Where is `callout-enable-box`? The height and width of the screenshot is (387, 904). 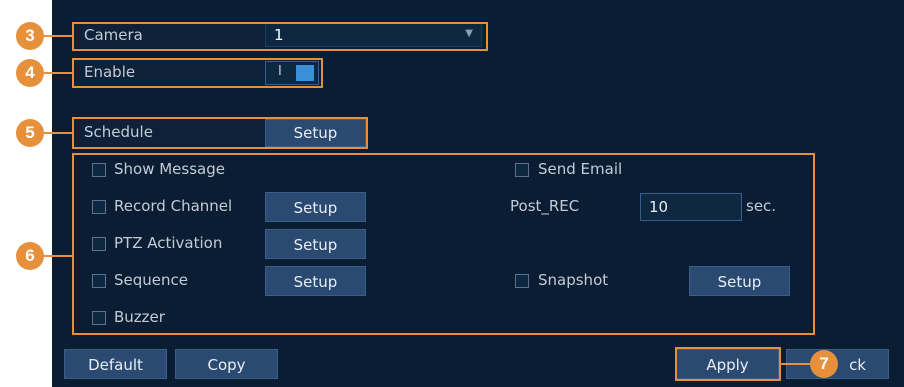
callout-enable-box is located at coordinates (197, 73).